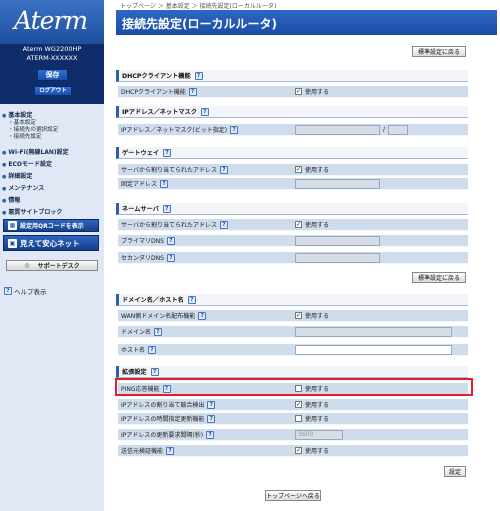 The height and width of the screenshot is (511, 500). I want to click on dns-auto-checkbox: ✓, so click(298, 224).